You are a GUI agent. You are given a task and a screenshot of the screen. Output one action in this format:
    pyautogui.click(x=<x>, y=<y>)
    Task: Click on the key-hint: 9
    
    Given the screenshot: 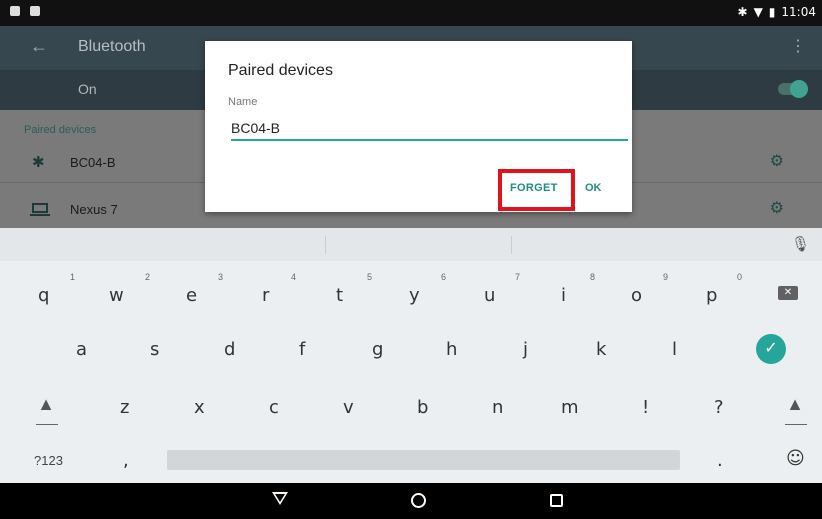 What is the action you would take?
    pyautogui.click(x=666, y=277)
    